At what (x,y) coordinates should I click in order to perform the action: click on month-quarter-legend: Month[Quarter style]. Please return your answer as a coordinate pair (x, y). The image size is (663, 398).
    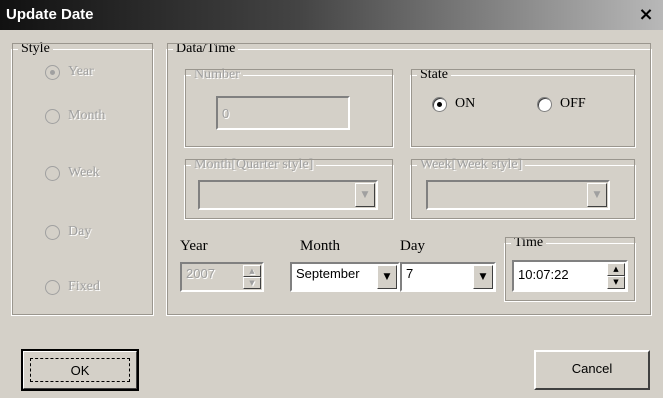
    Looking at the image, I should click on (254, 164).